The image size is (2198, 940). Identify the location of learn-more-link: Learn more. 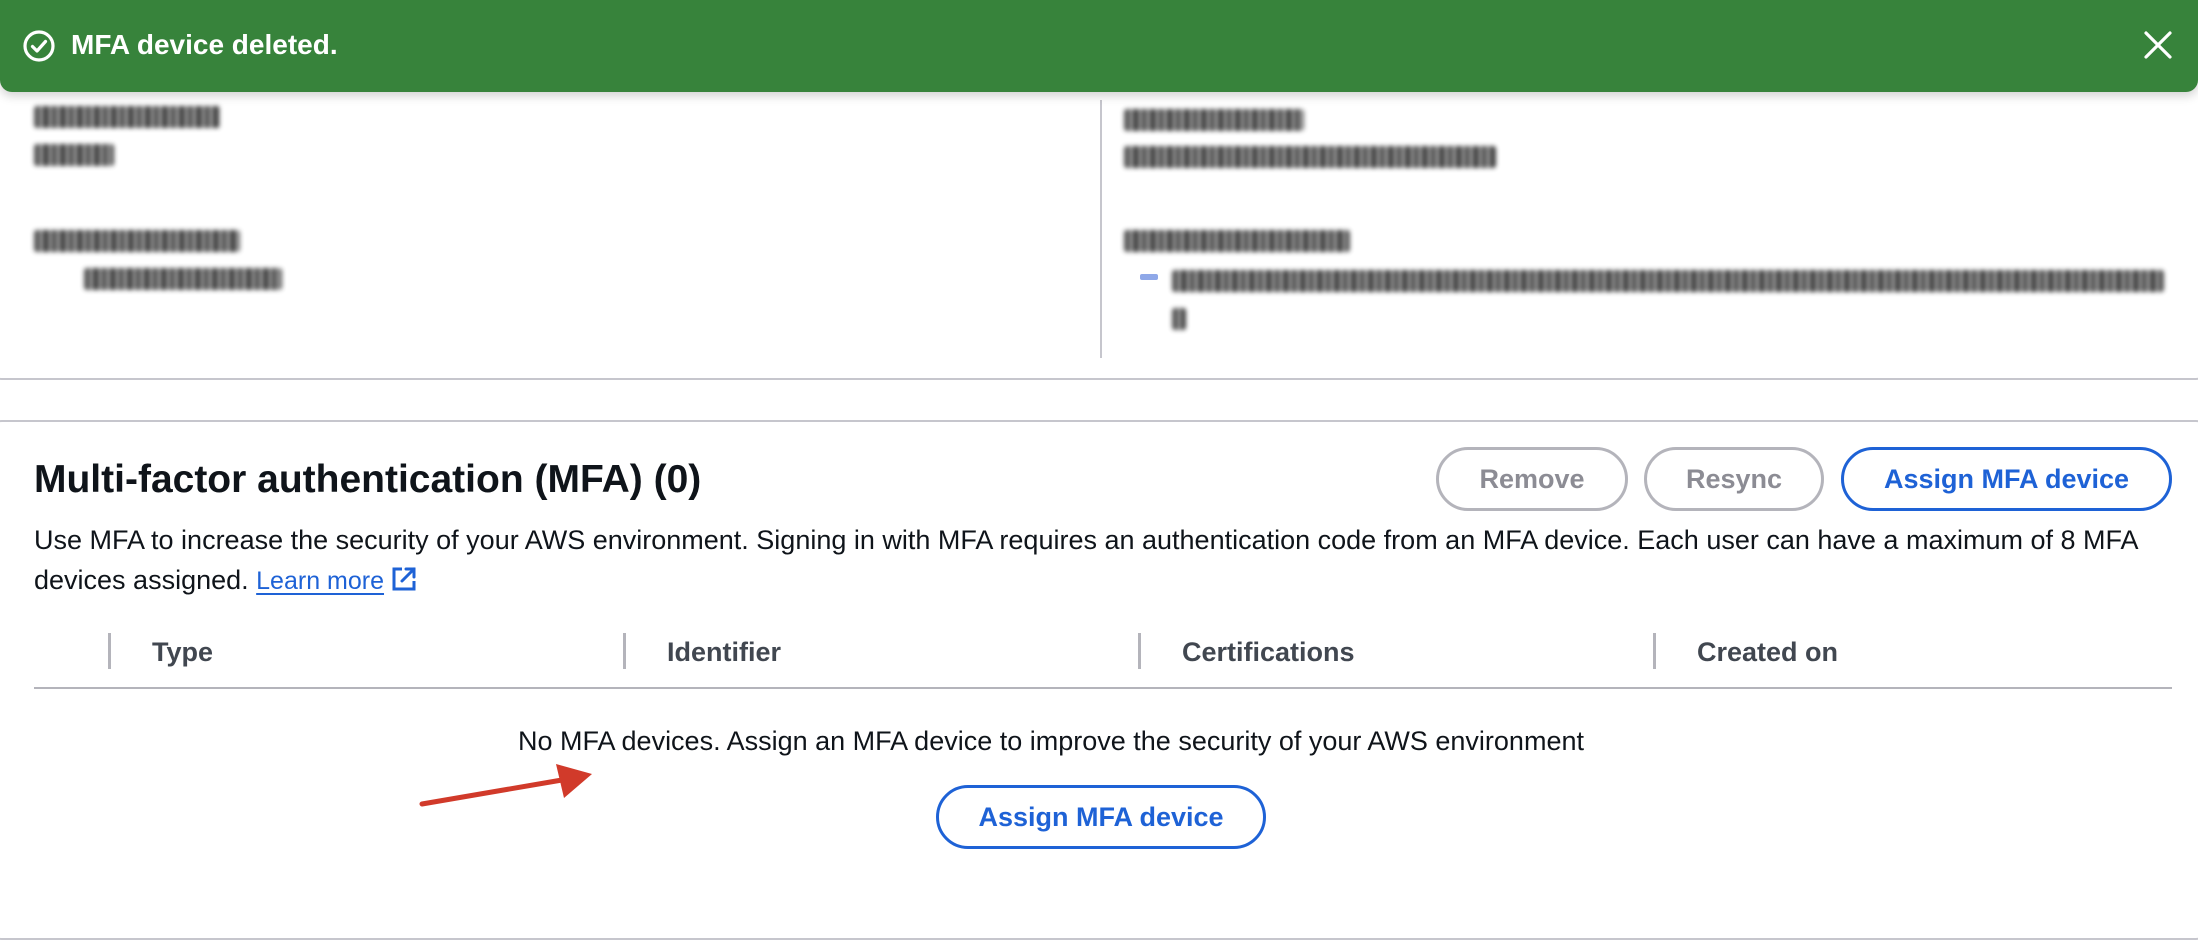
(320, 581).